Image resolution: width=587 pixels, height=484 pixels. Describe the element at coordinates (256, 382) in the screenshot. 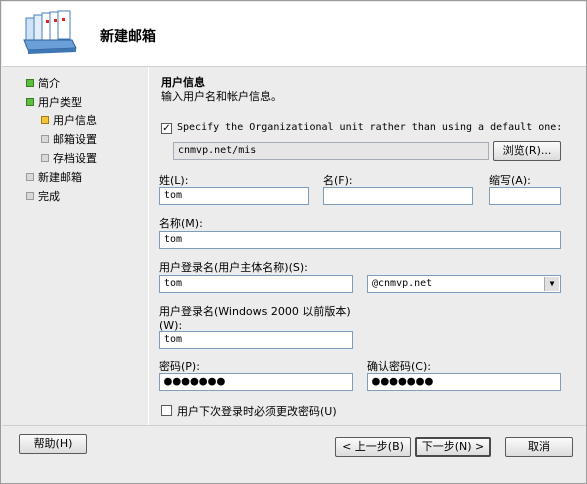

I see `password-field: ●●●●●●●` at that location.